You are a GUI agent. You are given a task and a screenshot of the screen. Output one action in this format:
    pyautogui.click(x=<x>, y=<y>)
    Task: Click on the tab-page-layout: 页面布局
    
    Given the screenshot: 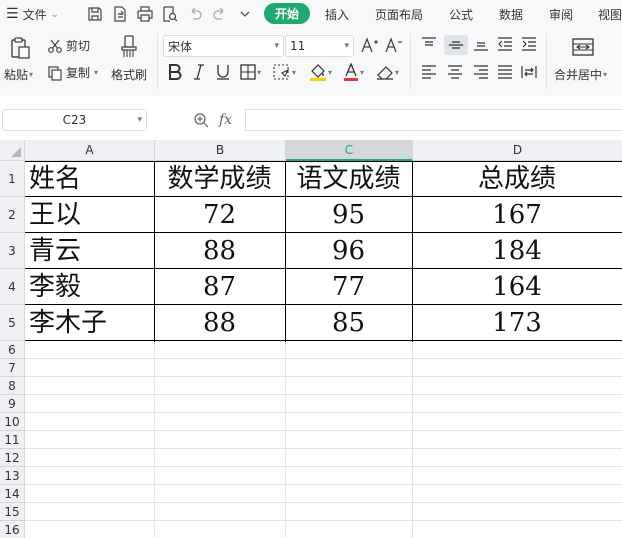 What is the action you would take?
    pyautogui.click(x=399, y=14)
    